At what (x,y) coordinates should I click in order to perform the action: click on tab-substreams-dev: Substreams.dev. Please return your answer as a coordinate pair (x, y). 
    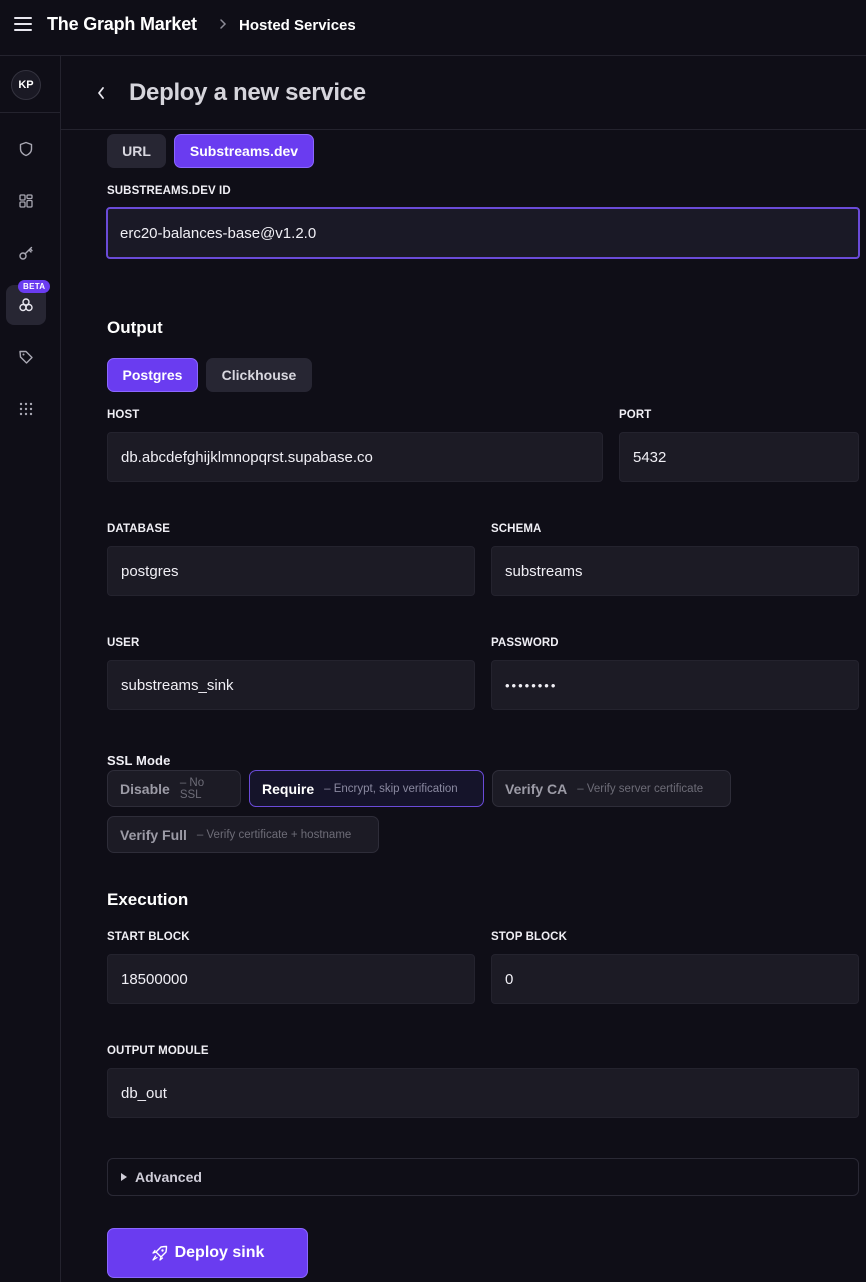
    Looking at the image, I should click on (244, 151).